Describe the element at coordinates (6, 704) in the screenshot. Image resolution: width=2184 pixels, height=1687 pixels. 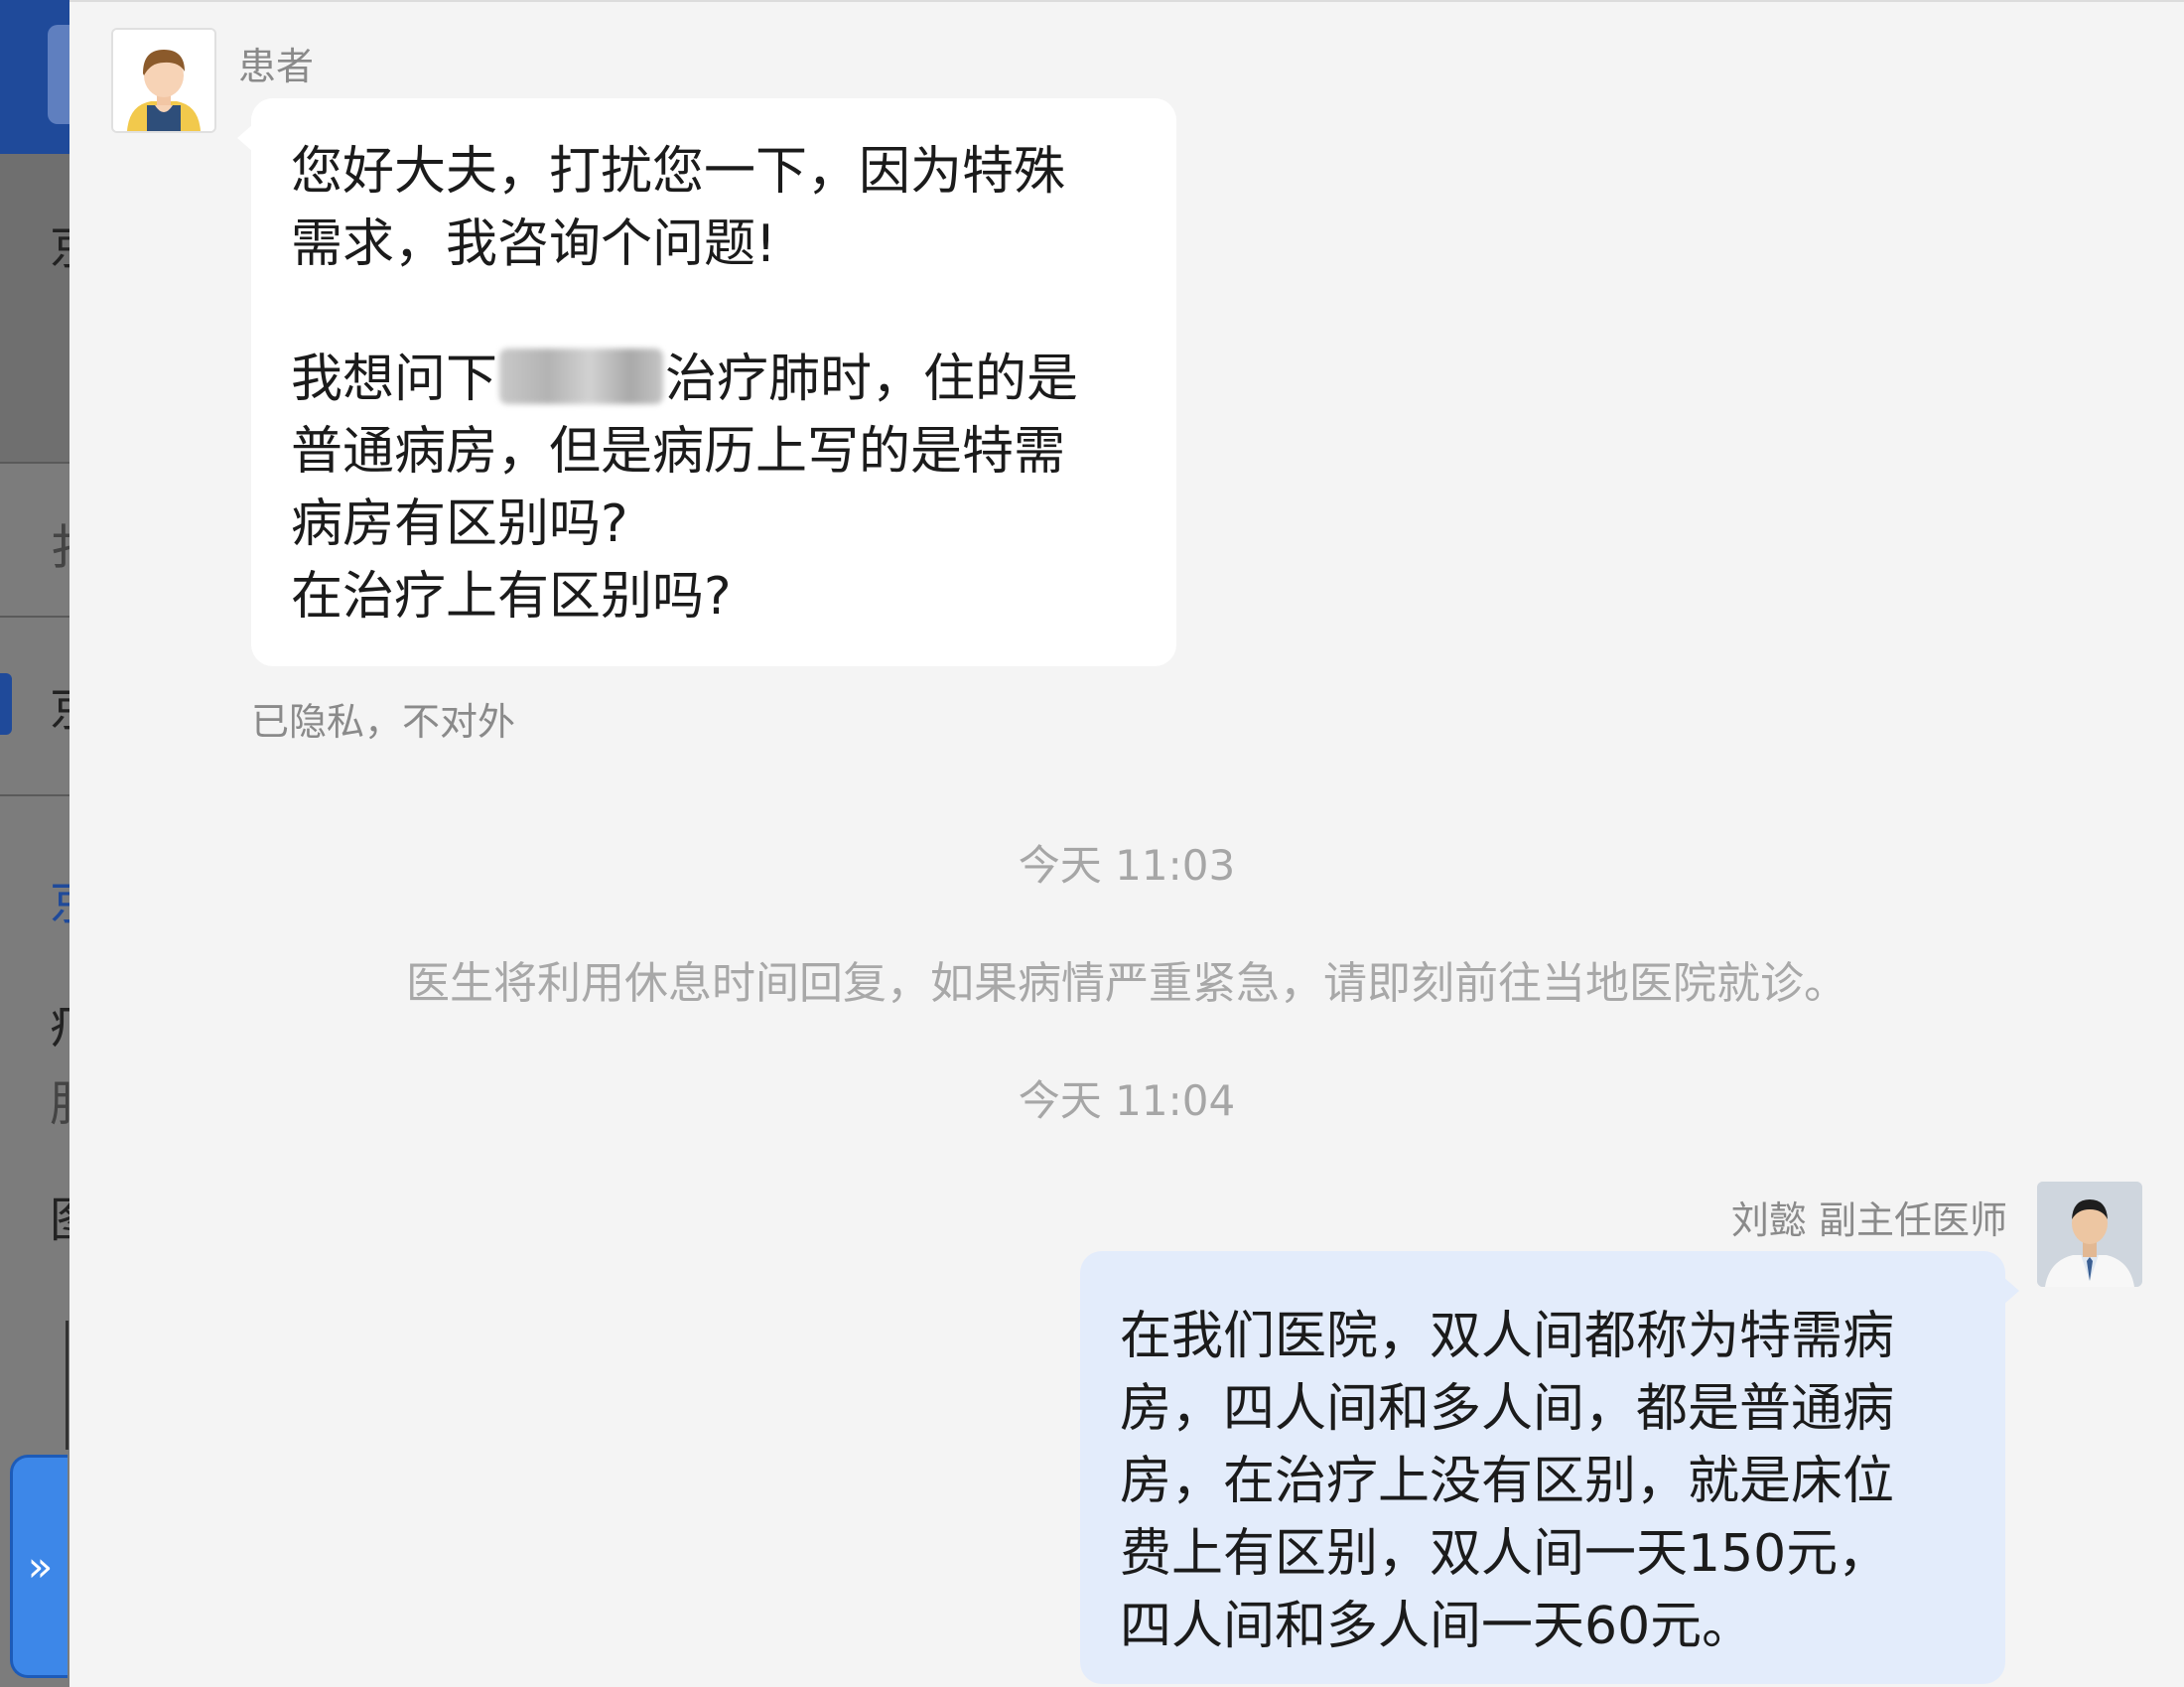
I see `background-selected-marker` at that location.